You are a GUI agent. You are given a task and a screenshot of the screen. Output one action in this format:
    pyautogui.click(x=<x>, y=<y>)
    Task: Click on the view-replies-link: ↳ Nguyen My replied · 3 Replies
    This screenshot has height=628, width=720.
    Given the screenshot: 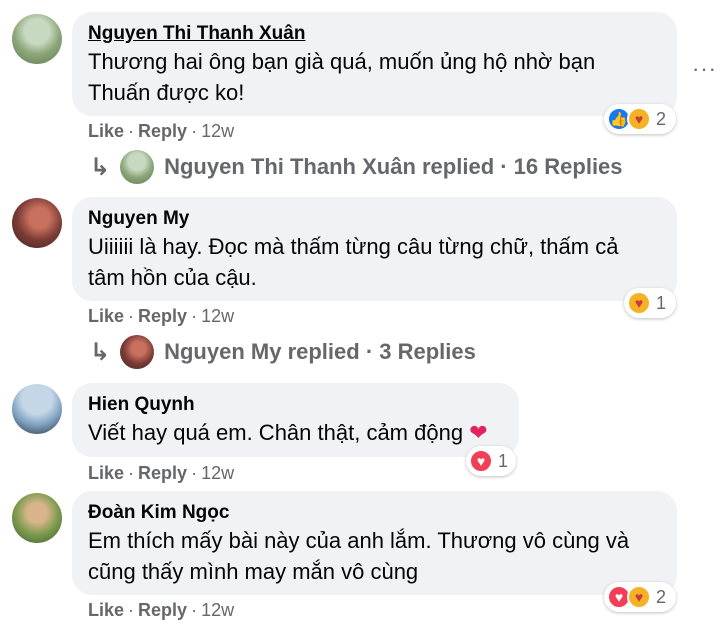 What is the action you would take?
    pyautogui.click(x=283, y=352)
    